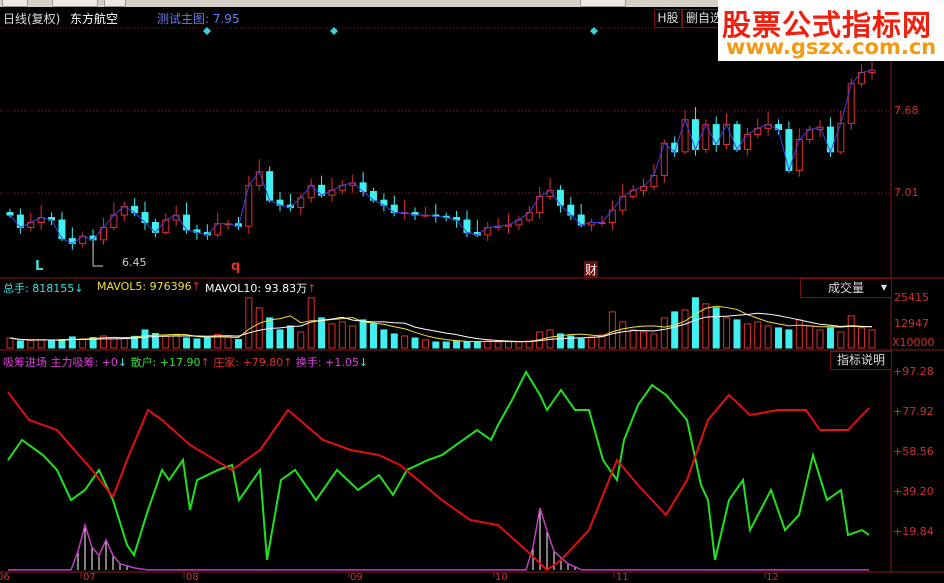 This screenshot has width=944, height=583. I want to click on indicator-tick: +19.84, so click(913, 531).